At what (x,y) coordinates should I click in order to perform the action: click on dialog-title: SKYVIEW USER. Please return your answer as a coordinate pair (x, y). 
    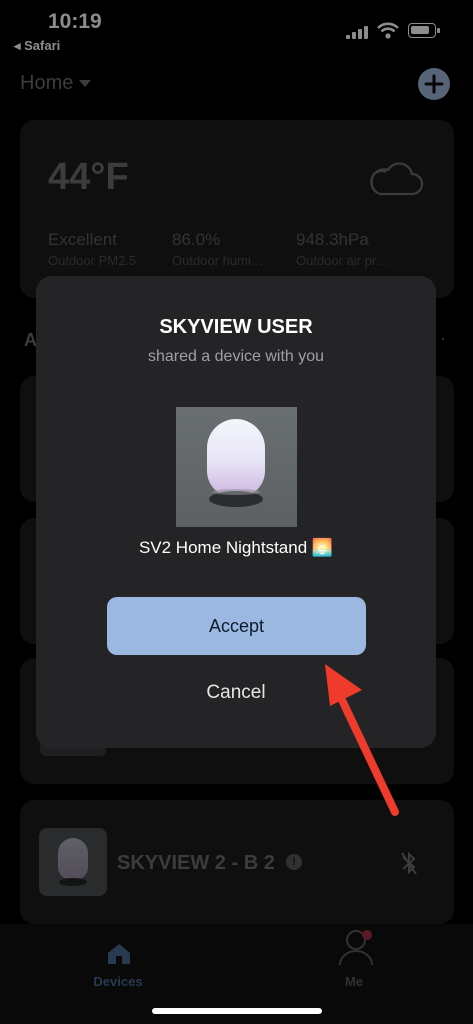
    Looking at the image, I should click on (236, 327).